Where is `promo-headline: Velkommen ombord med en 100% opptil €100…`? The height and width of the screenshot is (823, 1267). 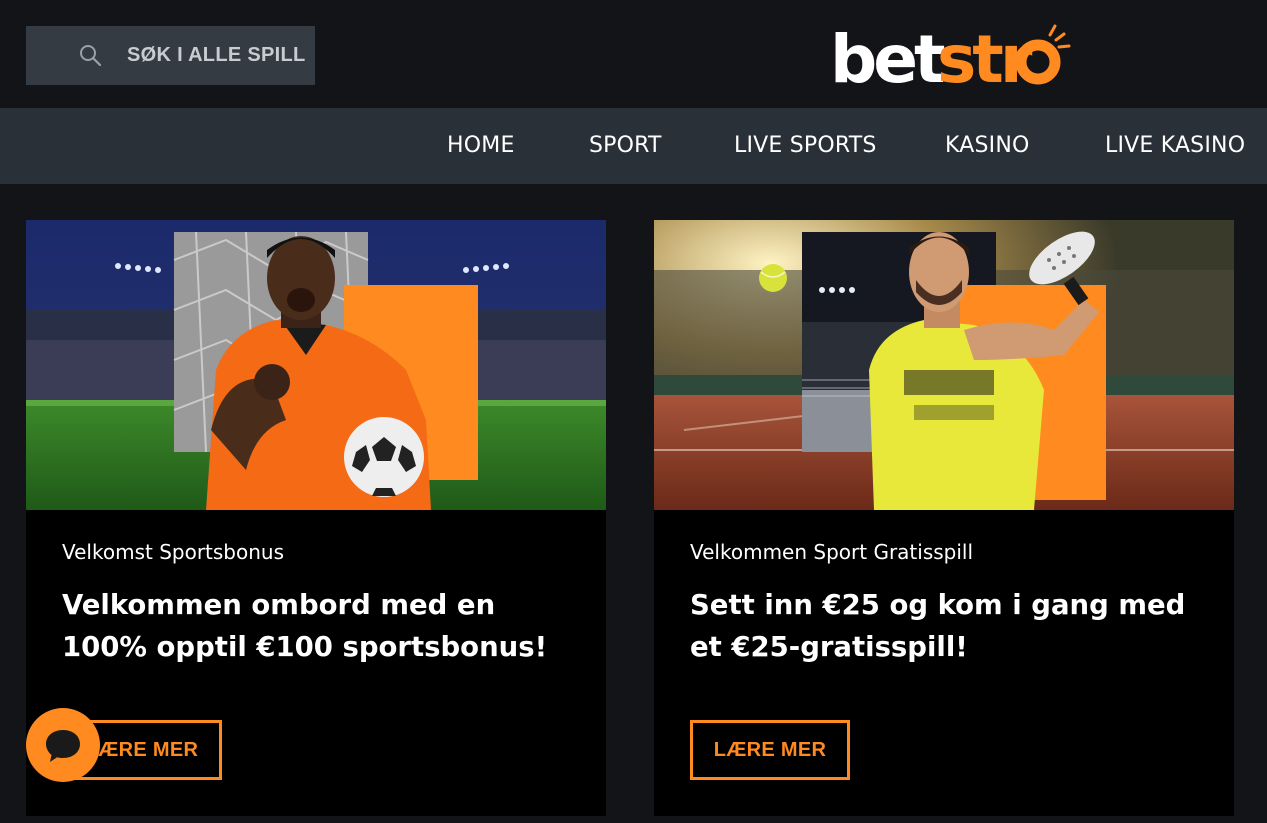
promo-headline: Velkommen ombord med en 100% opptil €100… is located at coordinates (305, 626).